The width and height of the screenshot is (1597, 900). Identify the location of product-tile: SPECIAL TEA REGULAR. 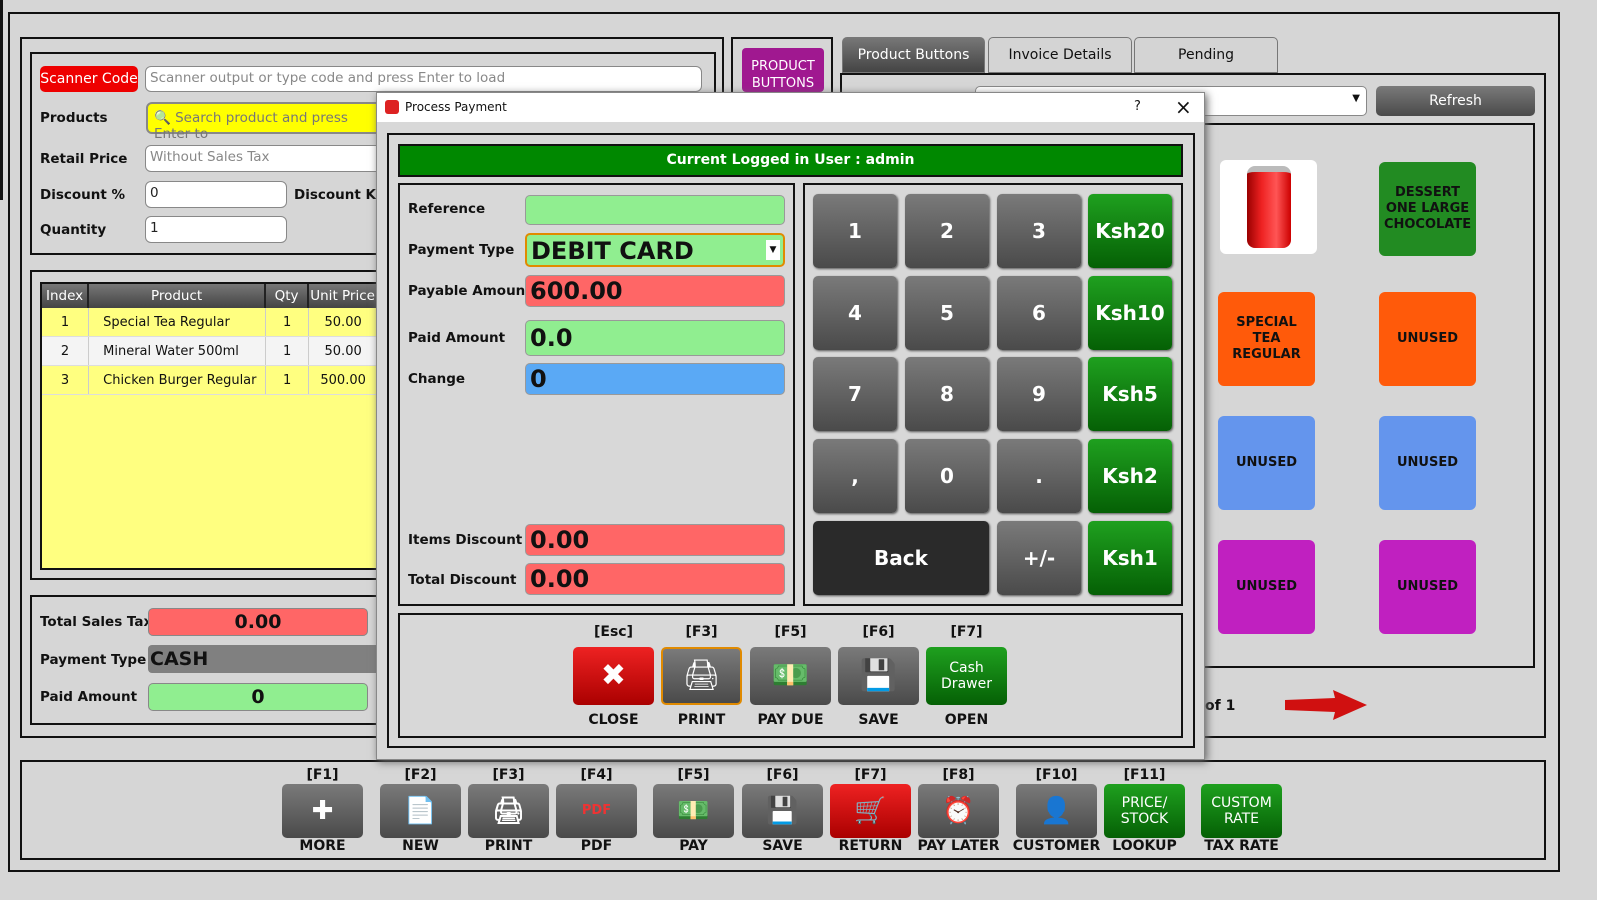
(1266, 339).